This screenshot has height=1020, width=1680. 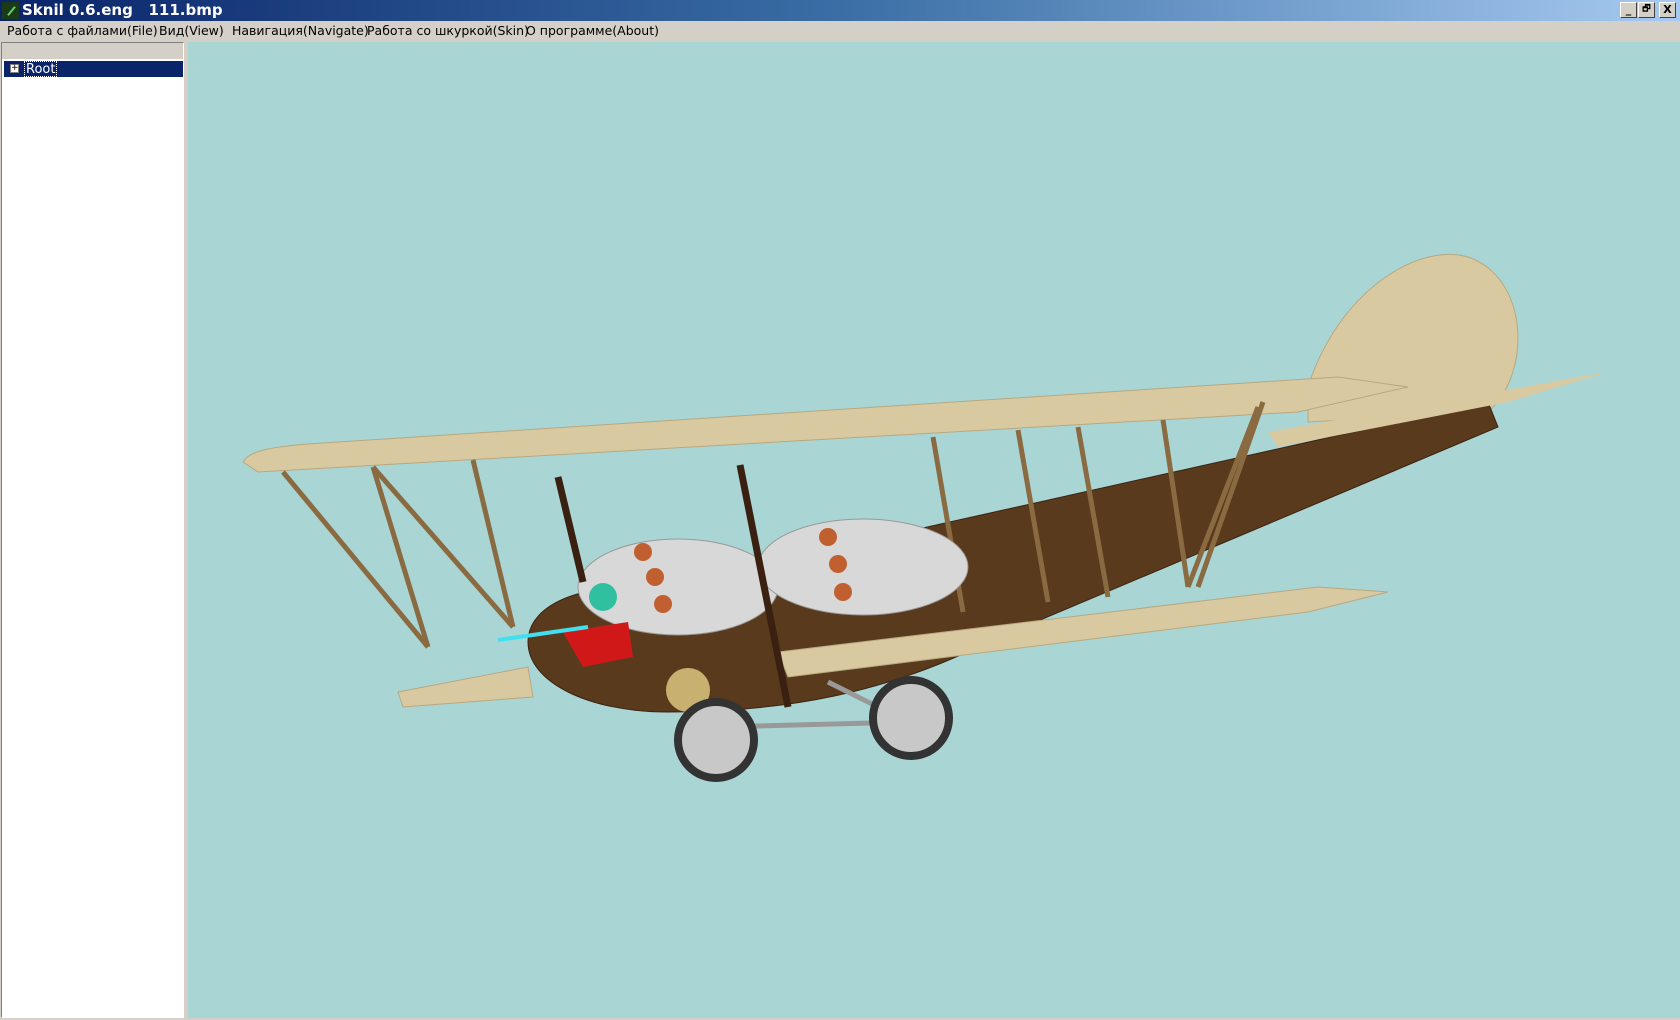 I want to click on restore-button: 🗗, so click(x=1646, y=10).